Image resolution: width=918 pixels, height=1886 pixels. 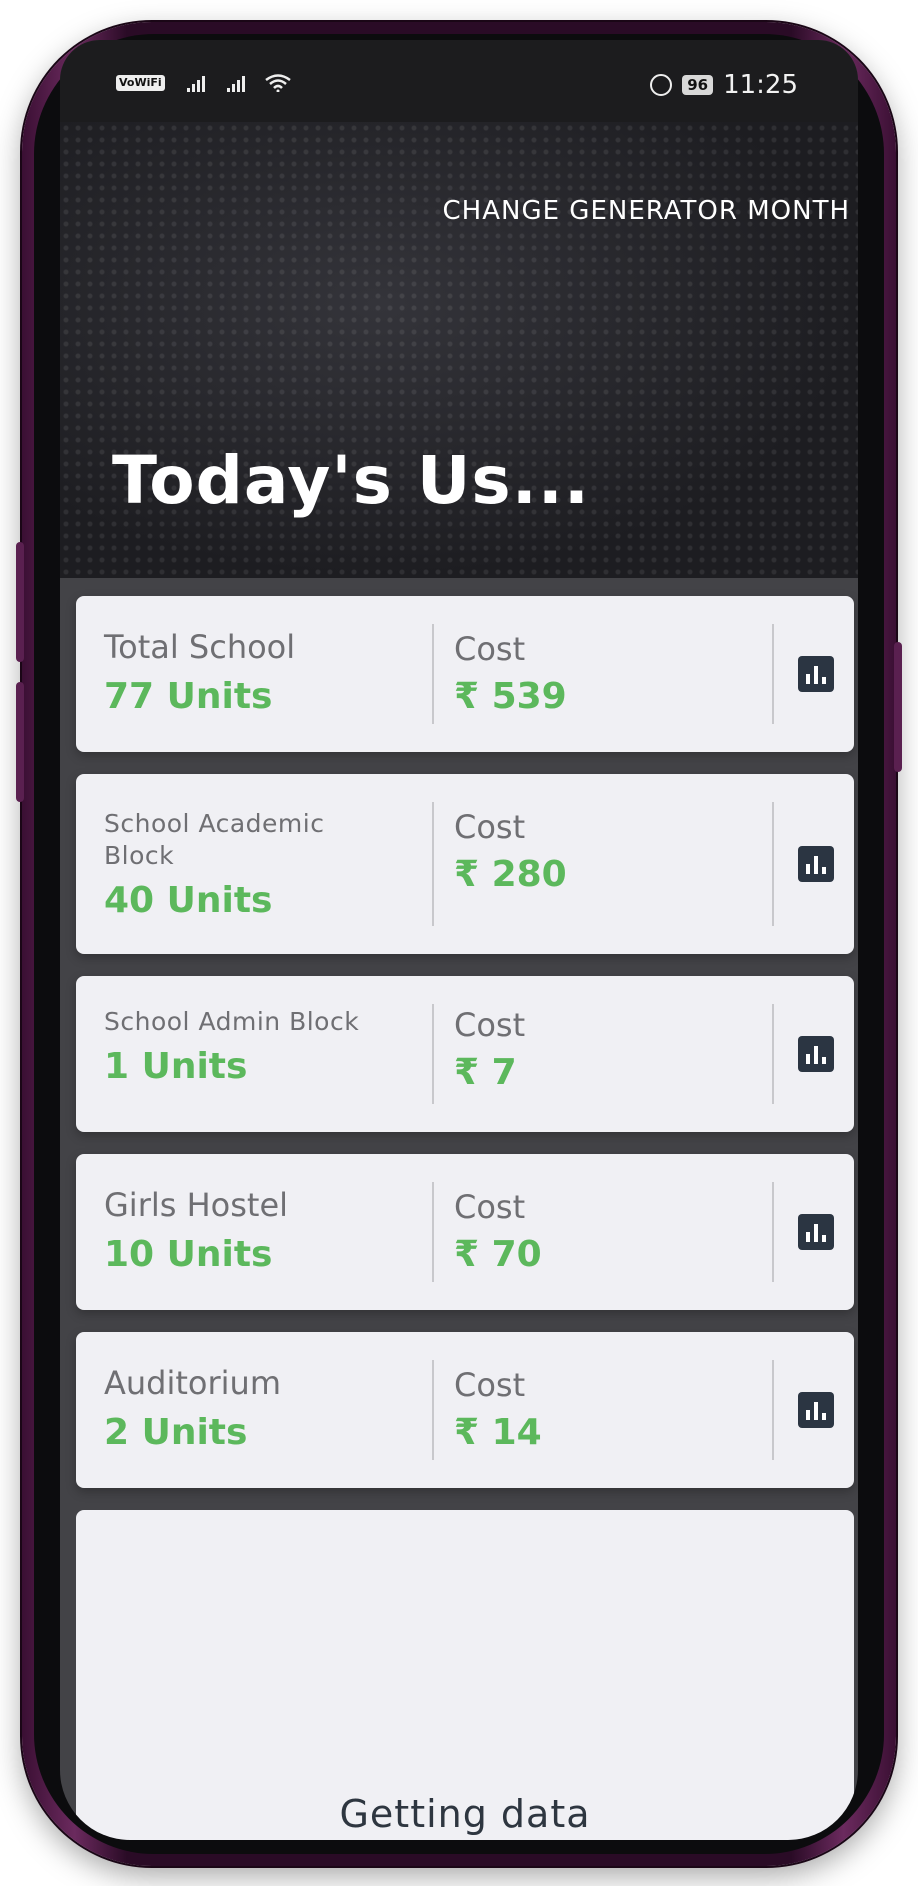 I want to click on cost-value: ₹ 70, so click(x=498, y=1254).